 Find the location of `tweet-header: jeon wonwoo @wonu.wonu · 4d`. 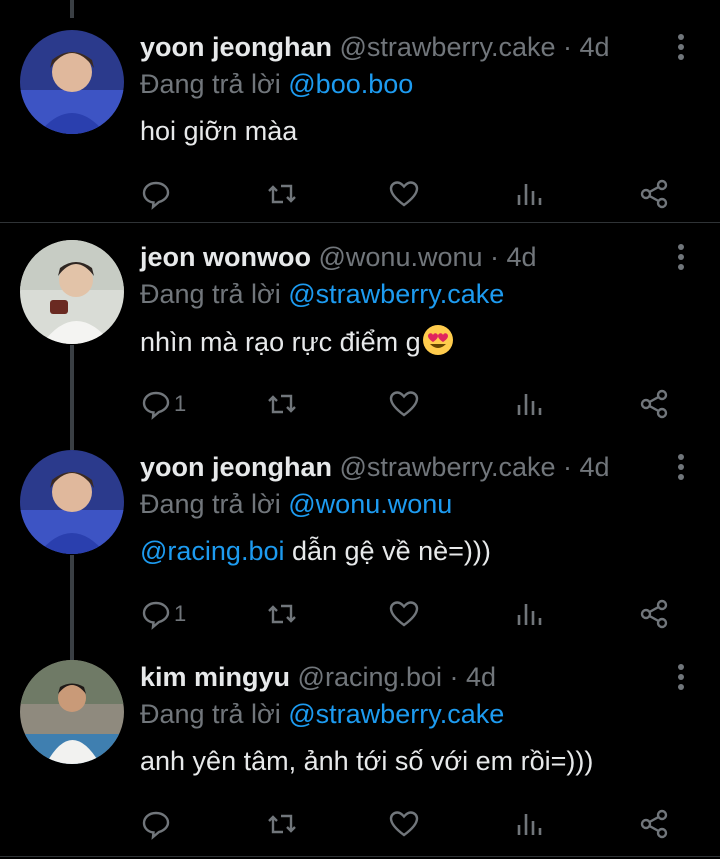

tweet-header: jeon wonwoo @wonu.wonu · 4d is located at coordinates (338, 257).